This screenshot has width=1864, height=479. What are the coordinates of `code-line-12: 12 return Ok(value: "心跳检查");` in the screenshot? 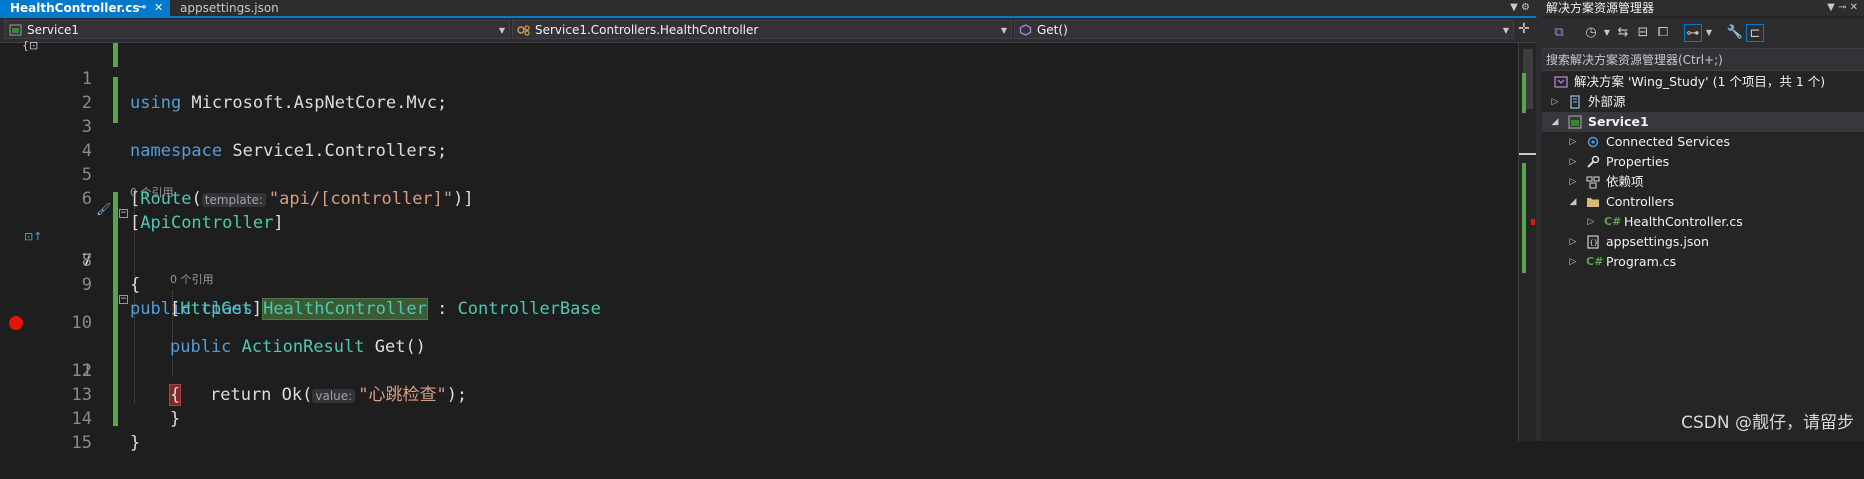 It's located at (759, 370).